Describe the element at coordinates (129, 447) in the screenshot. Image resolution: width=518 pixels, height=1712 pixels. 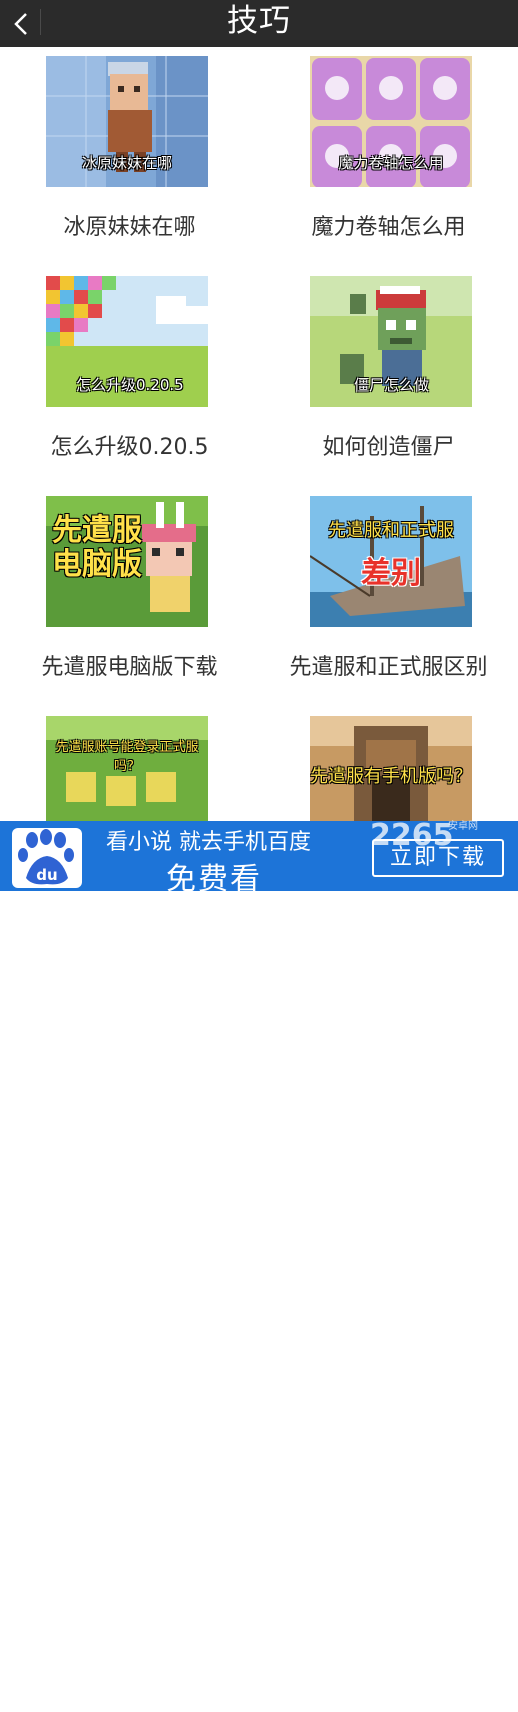
I see `tip-title: 怎么升级0.20.5` at that location.